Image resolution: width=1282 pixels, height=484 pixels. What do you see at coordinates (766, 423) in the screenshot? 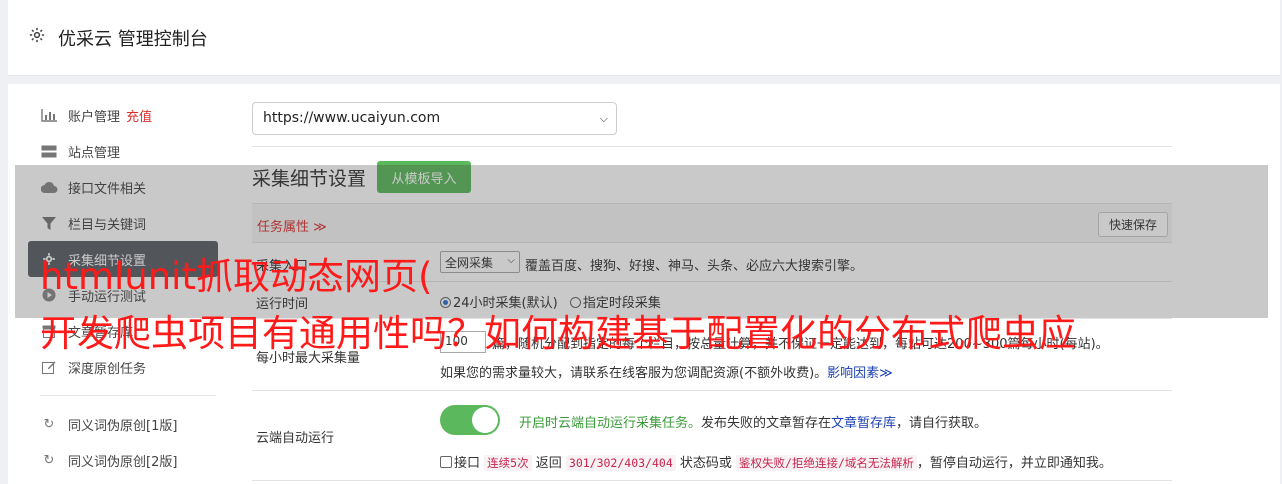
I see `cloud-desc-text: 发布失败的文章暂存在` at bounding box center [766, 423].